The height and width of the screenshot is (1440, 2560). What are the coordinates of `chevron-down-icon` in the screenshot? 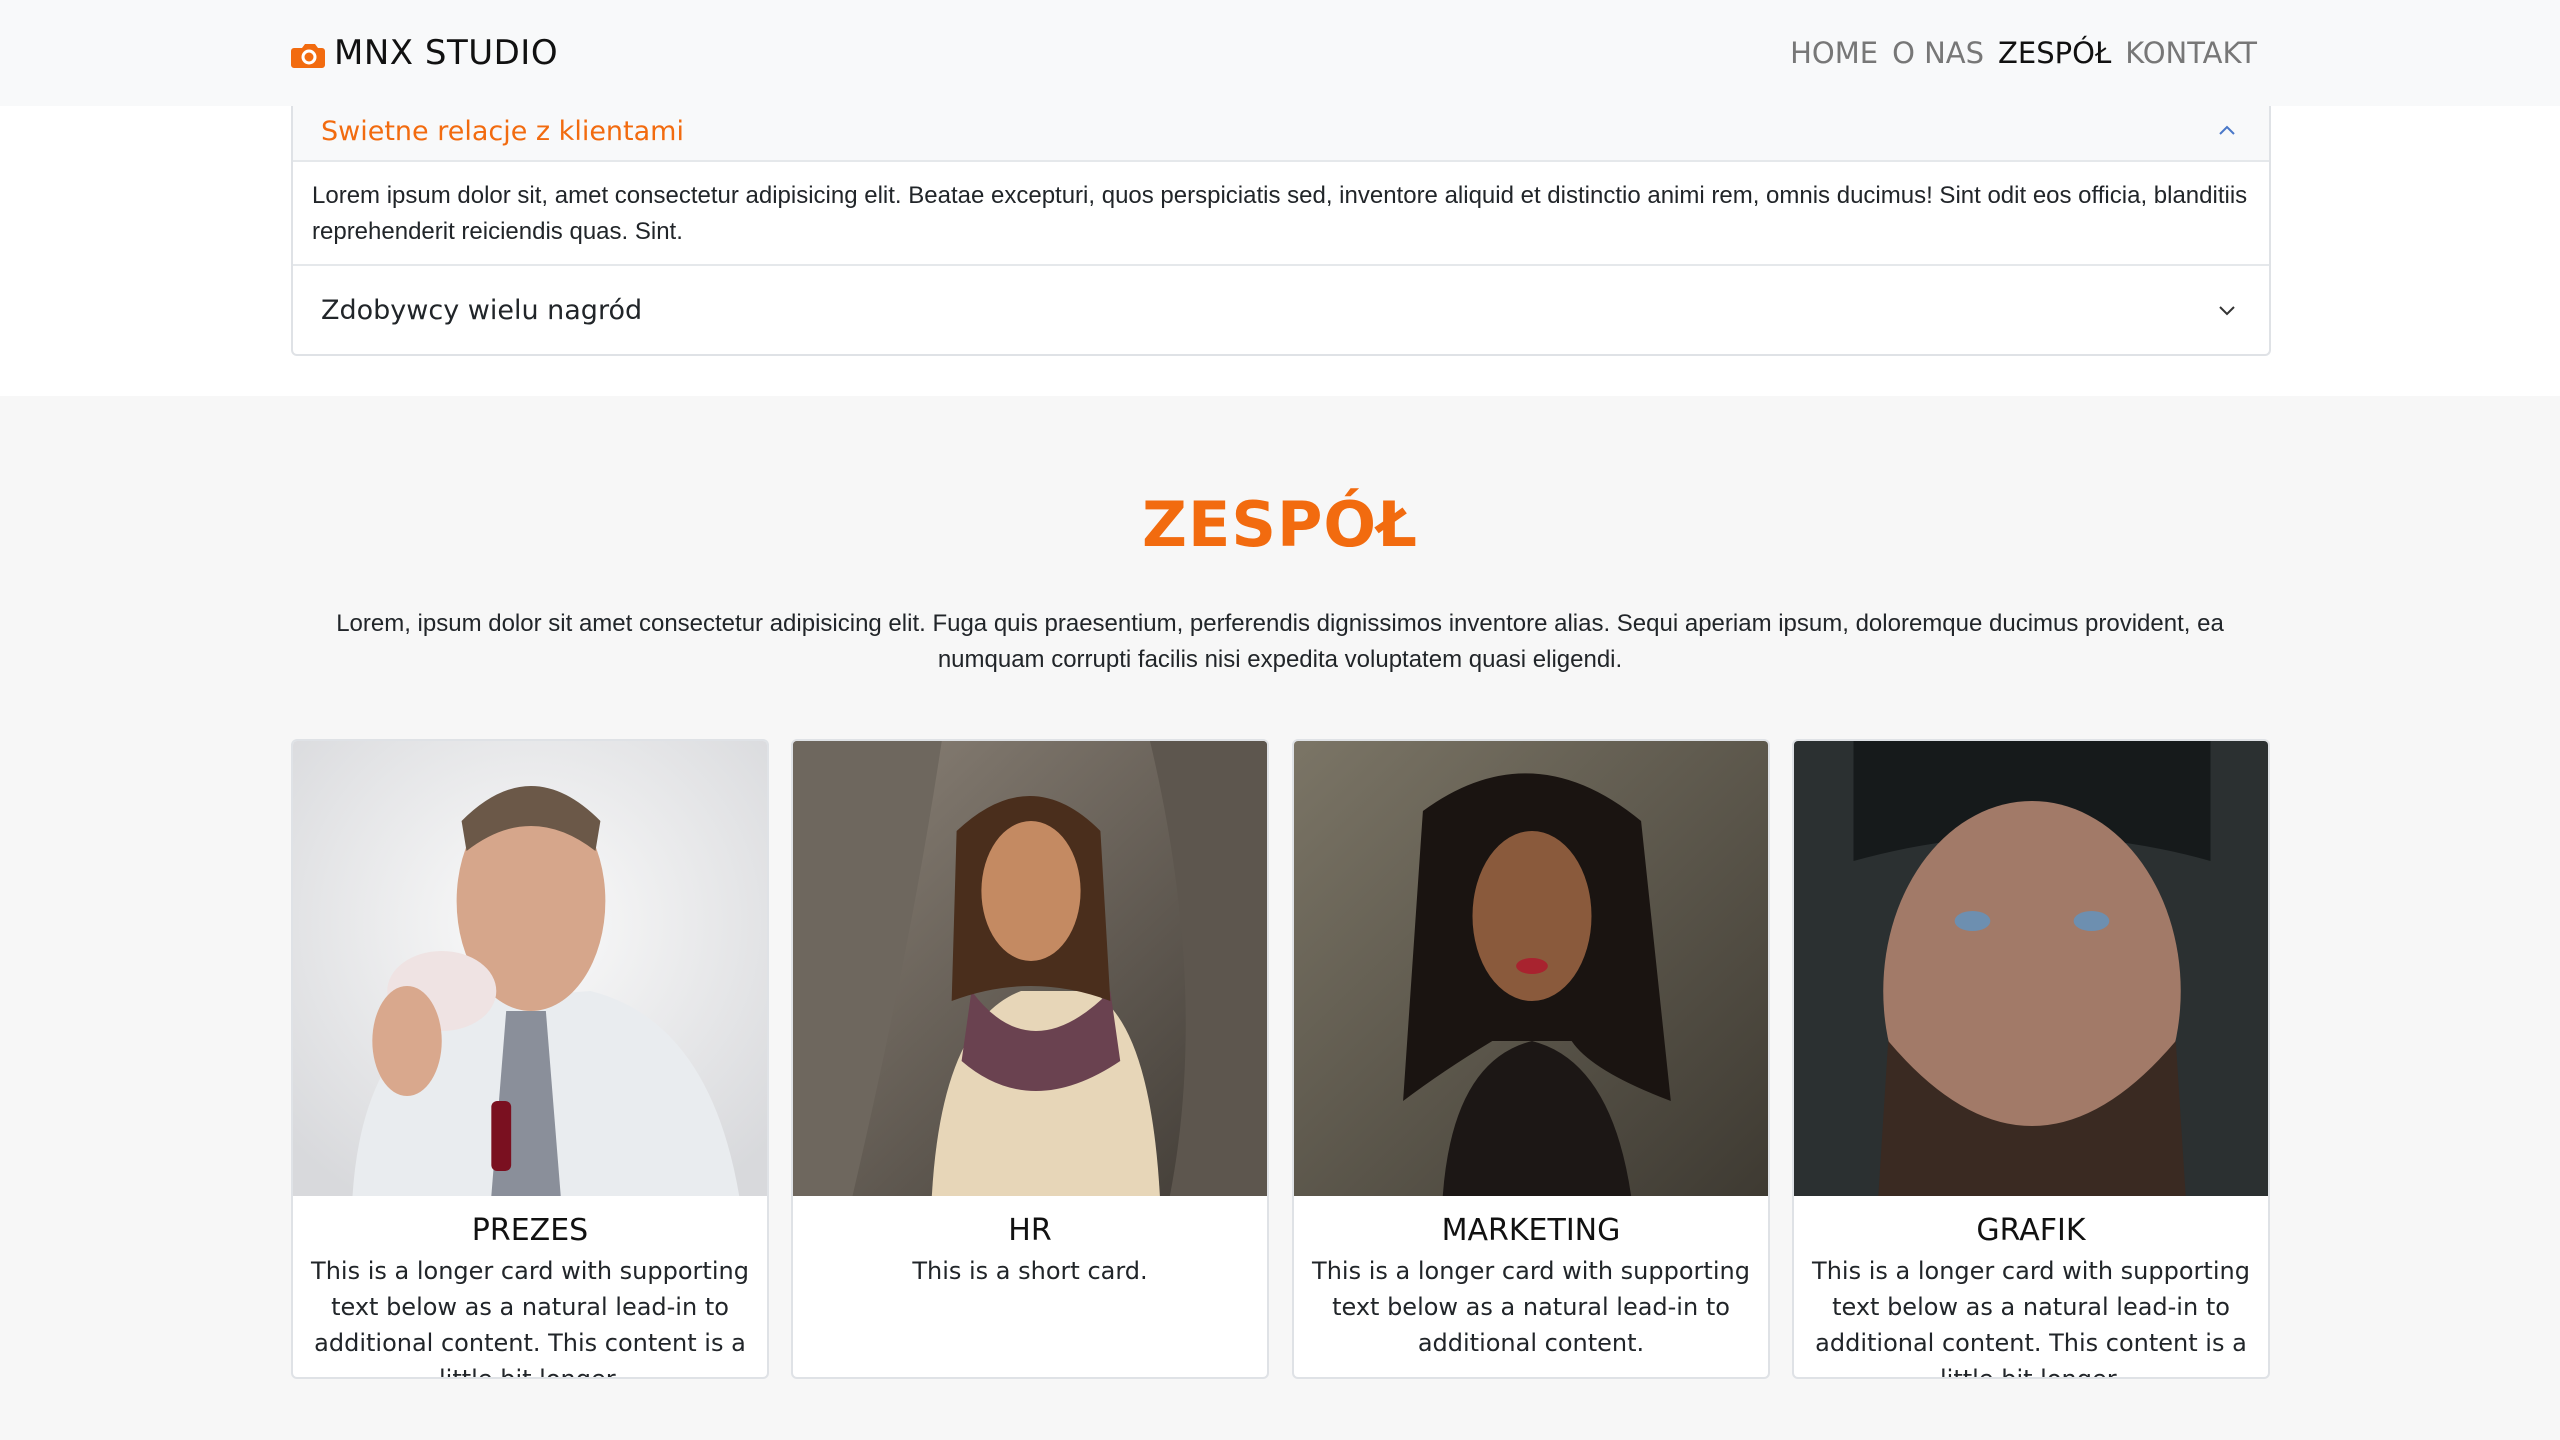 It's located at (2227, 311).